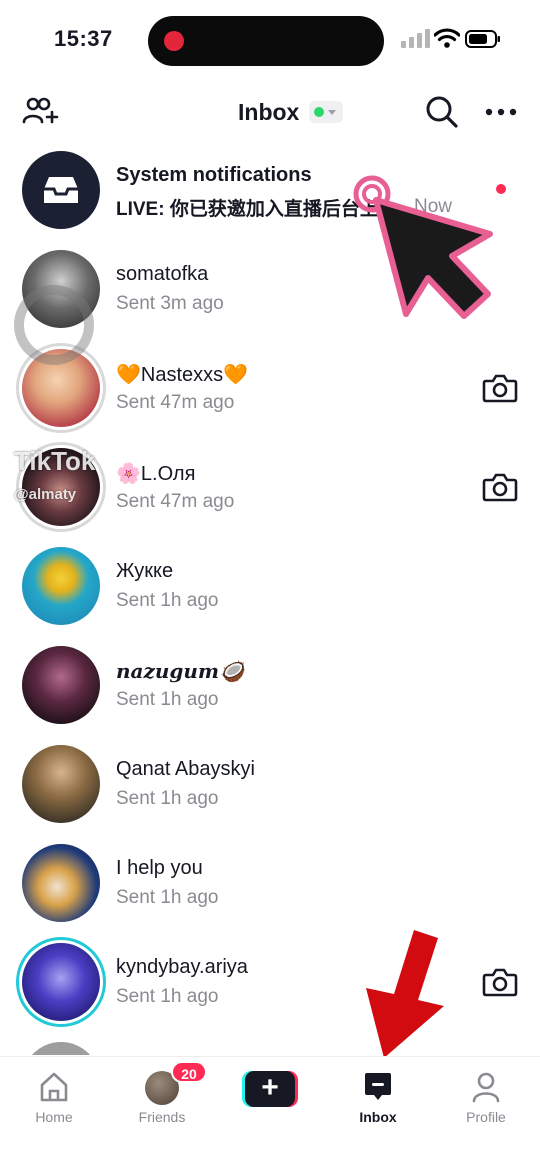 Image resolution: width=540 pixels, height=1170 pixels. I want to click on bottom-navigation: Home 20 Friends + Inbox Profile, so click(270, 1113).